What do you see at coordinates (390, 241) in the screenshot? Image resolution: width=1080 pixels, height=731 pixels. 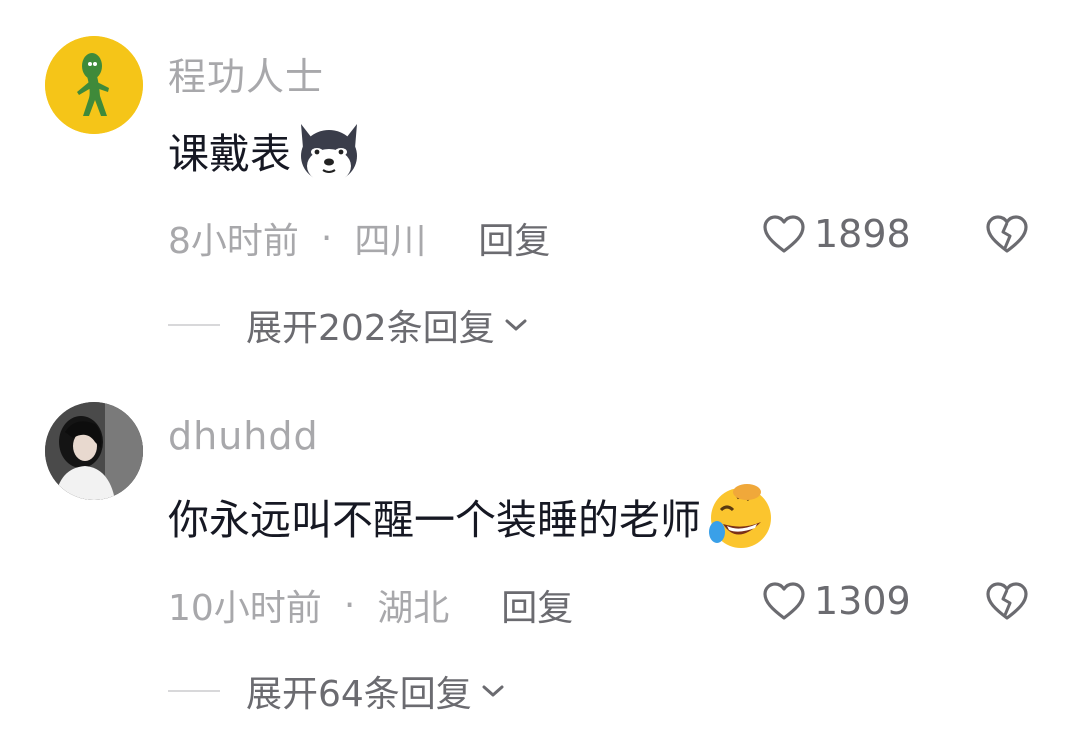 I see `location: 四川` at bounding box center [390, 241].